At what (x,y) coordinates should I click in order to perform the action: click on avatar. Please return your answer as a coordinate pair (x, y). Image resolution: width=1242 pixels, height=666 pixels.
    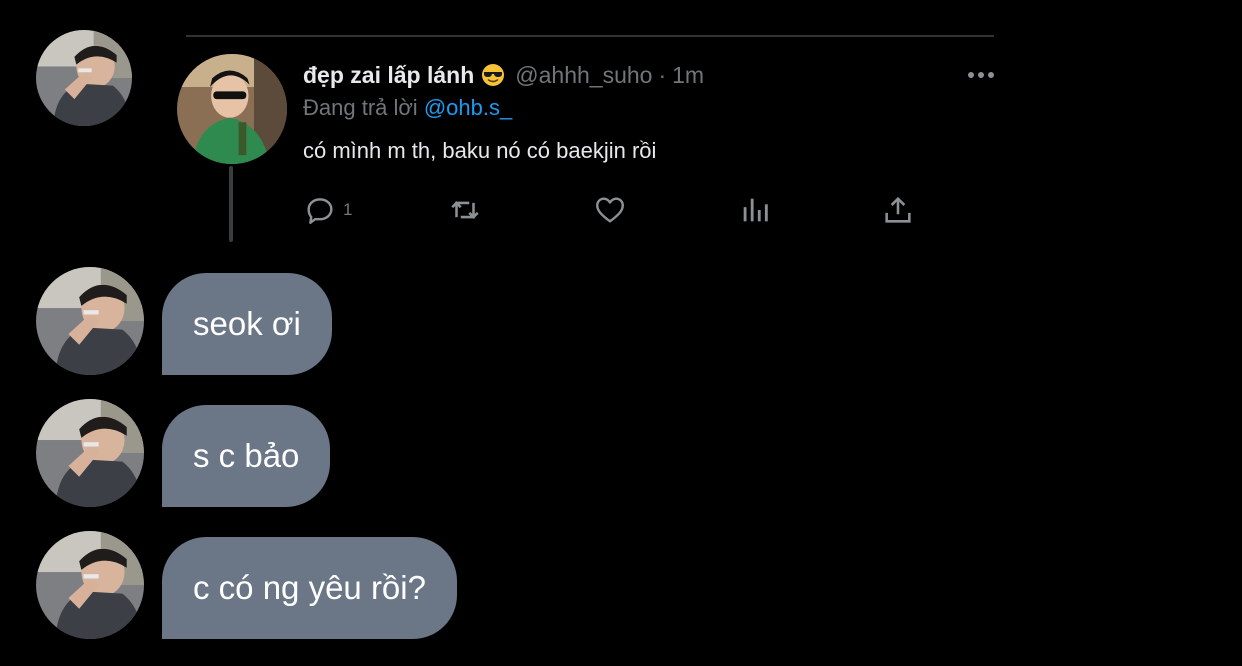
    Looking at the image, I should click on (84, 78).